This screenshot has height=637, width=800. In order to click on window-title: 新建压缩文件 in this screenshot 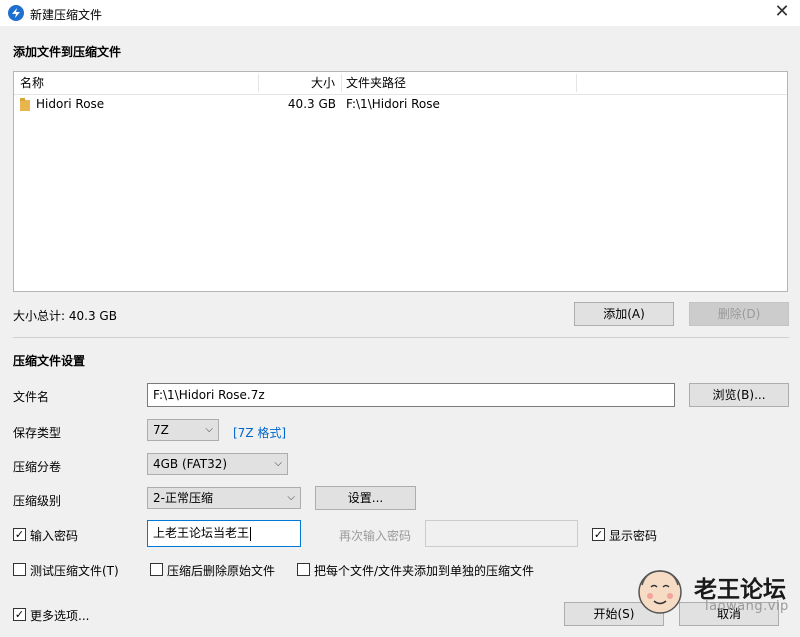, I will do `click(66, 15)`.